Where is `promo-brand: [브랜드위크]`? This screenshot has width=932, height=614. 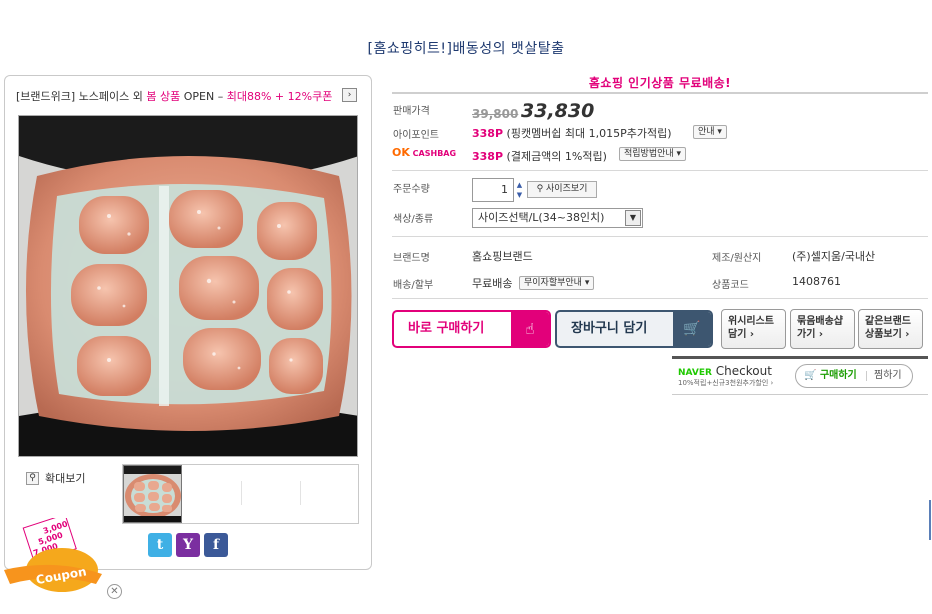 promo-brand: [브랜드위크] is located at coordinates (46, 96).